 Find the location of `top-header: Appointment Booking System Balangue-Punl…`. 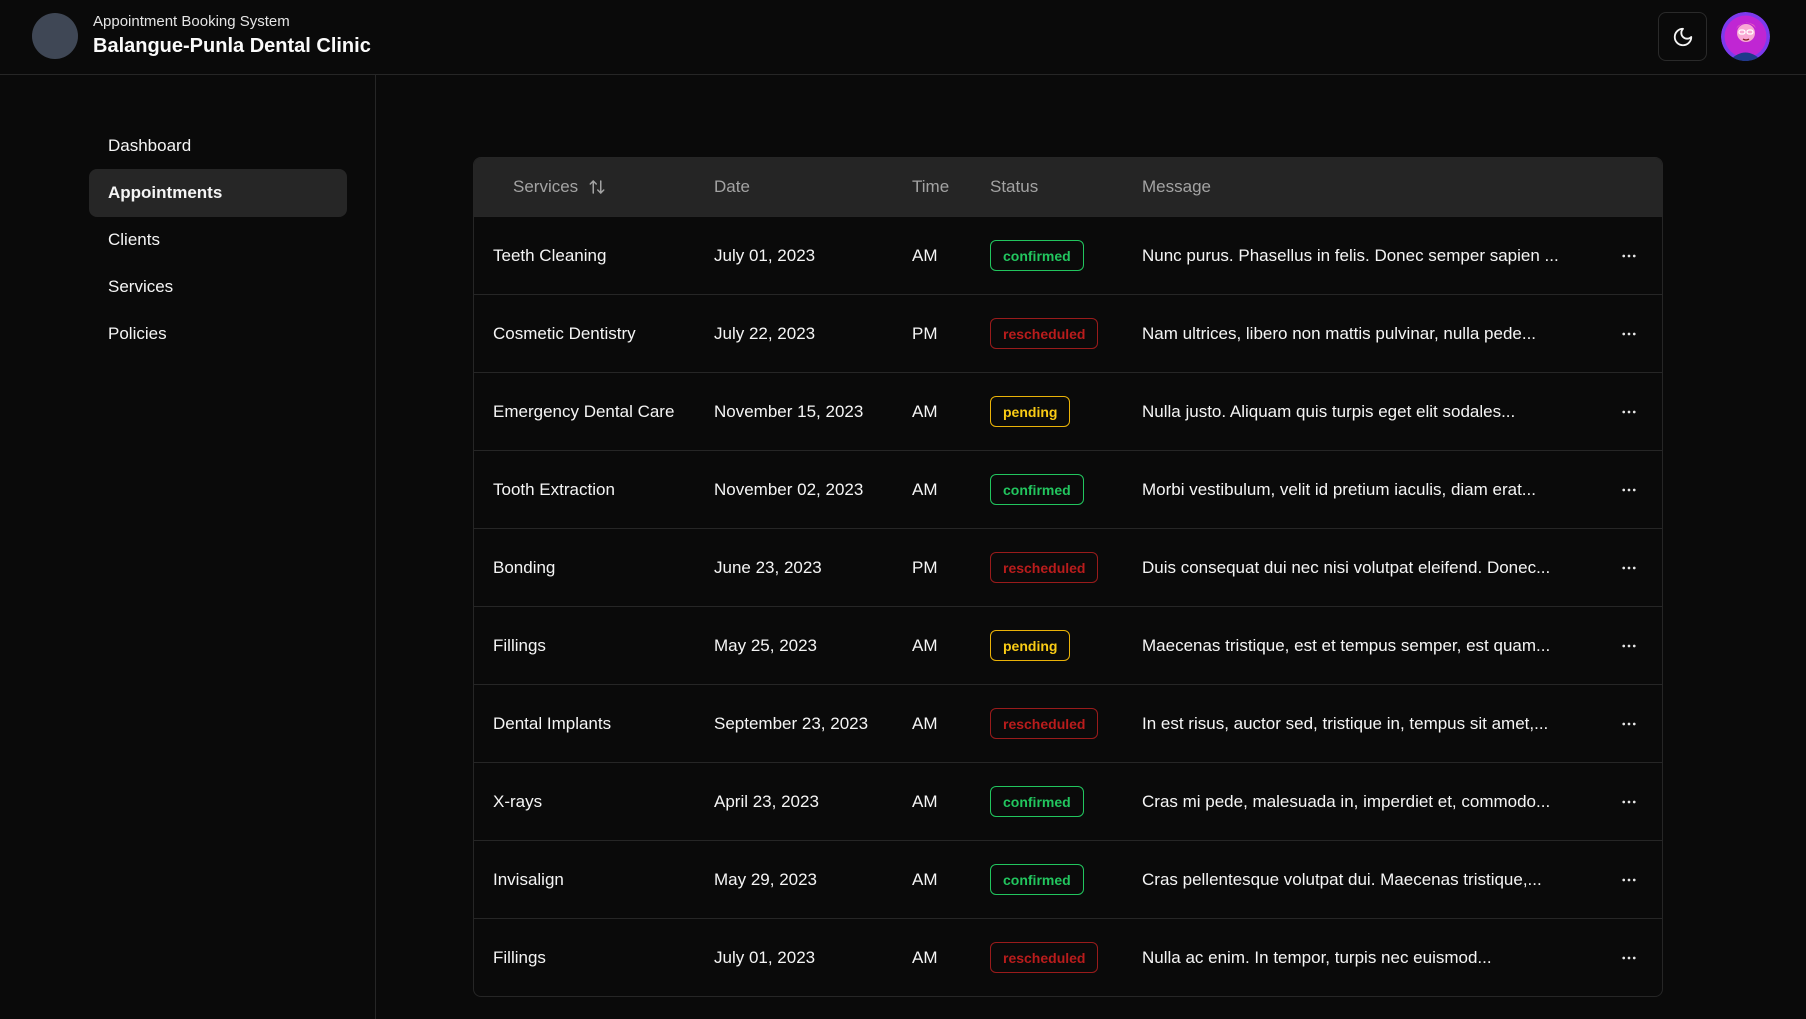

top-header: Appointment Booking System Balangue-Punl… is located at coordinates (903, 37).